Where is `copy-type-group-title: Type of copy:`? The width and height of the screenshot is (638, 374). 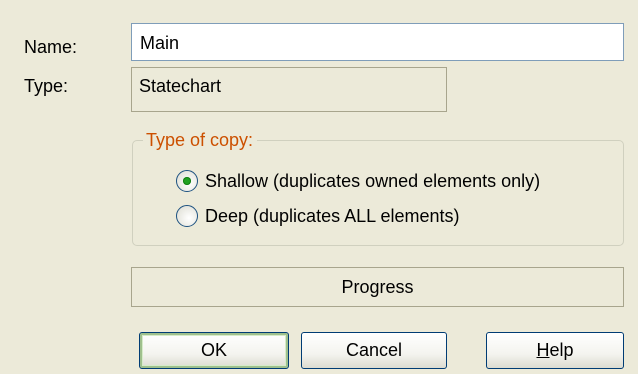
copy-type-group-title: Type of copy: is located at coordinates (200, 140).